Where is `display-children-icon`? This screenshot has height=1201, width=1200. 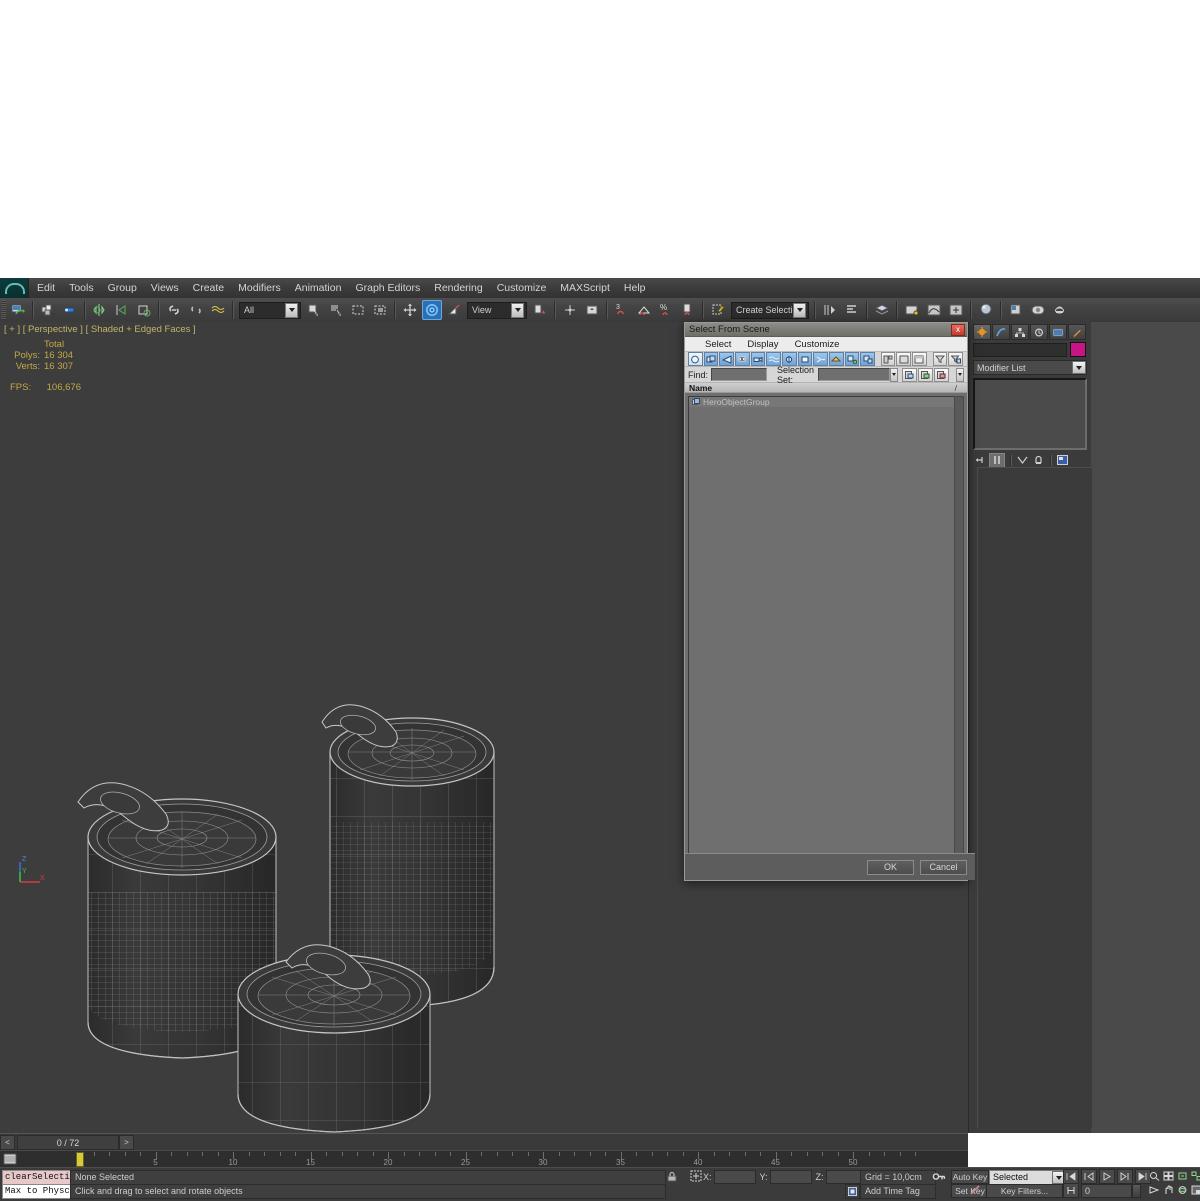 display-children-icon is located at coordinates (852, 359).